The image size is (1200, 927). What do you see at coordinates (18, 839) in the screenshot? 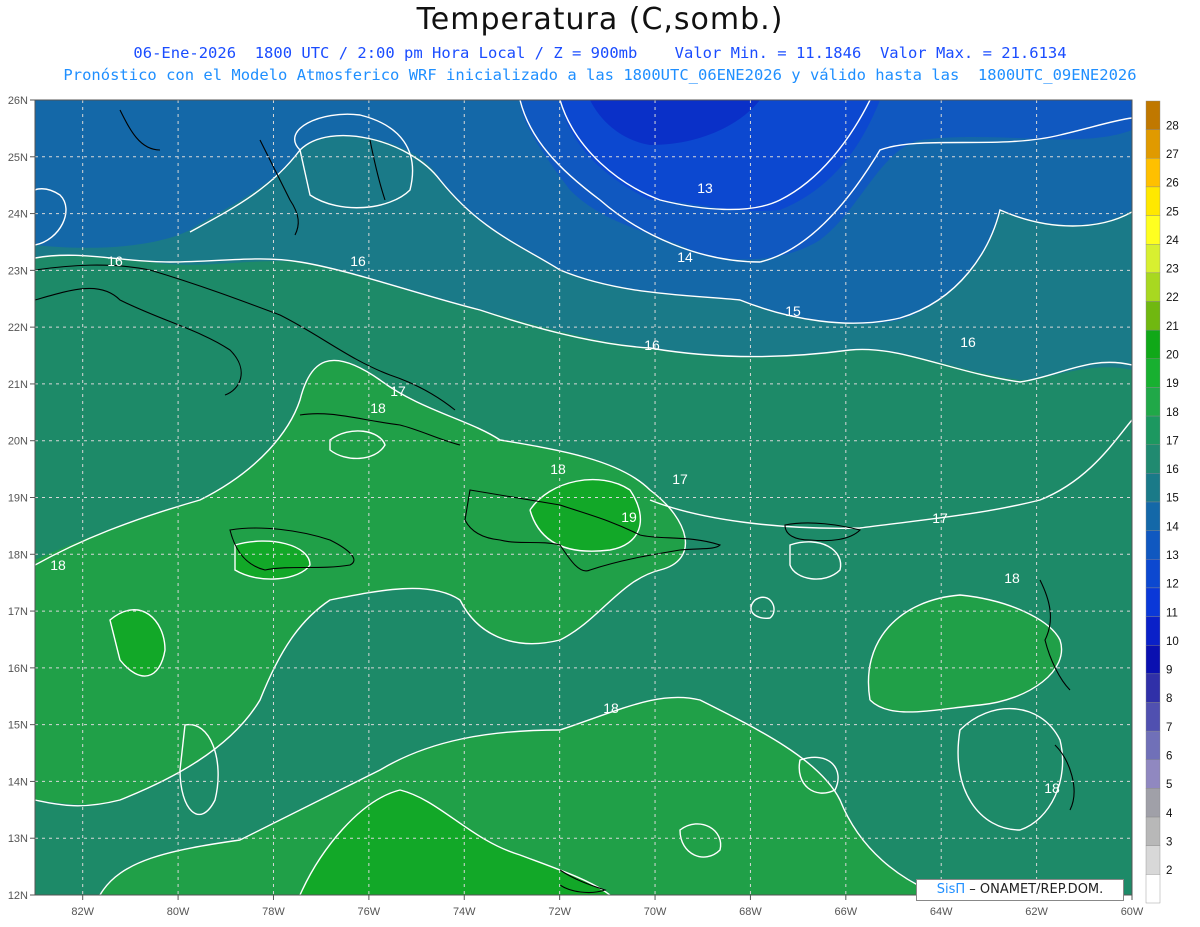
I see `lat-tick-label: 13N` at bounding box center [18, 839].